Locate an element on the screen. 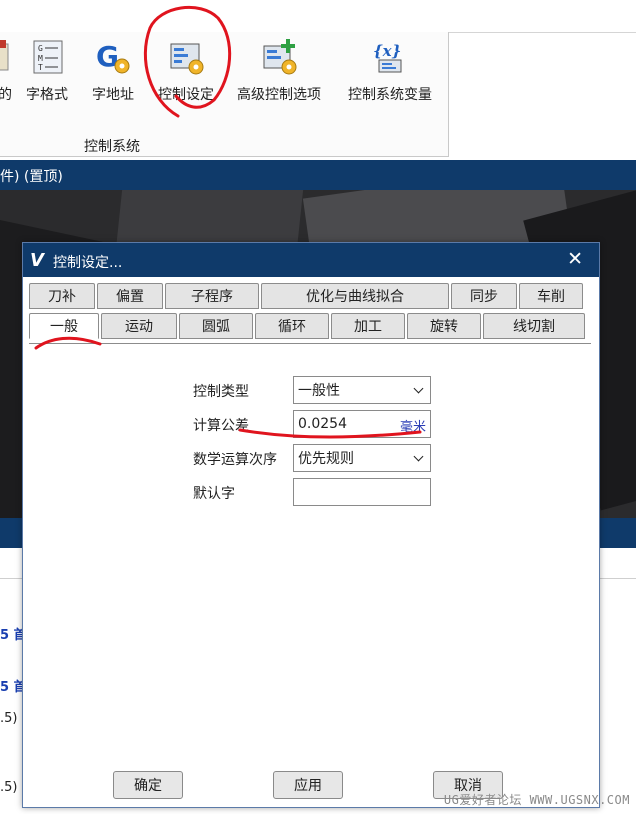 This screenshot has height=814, width=636. svg-text: G is located at coordinates (40, 48).